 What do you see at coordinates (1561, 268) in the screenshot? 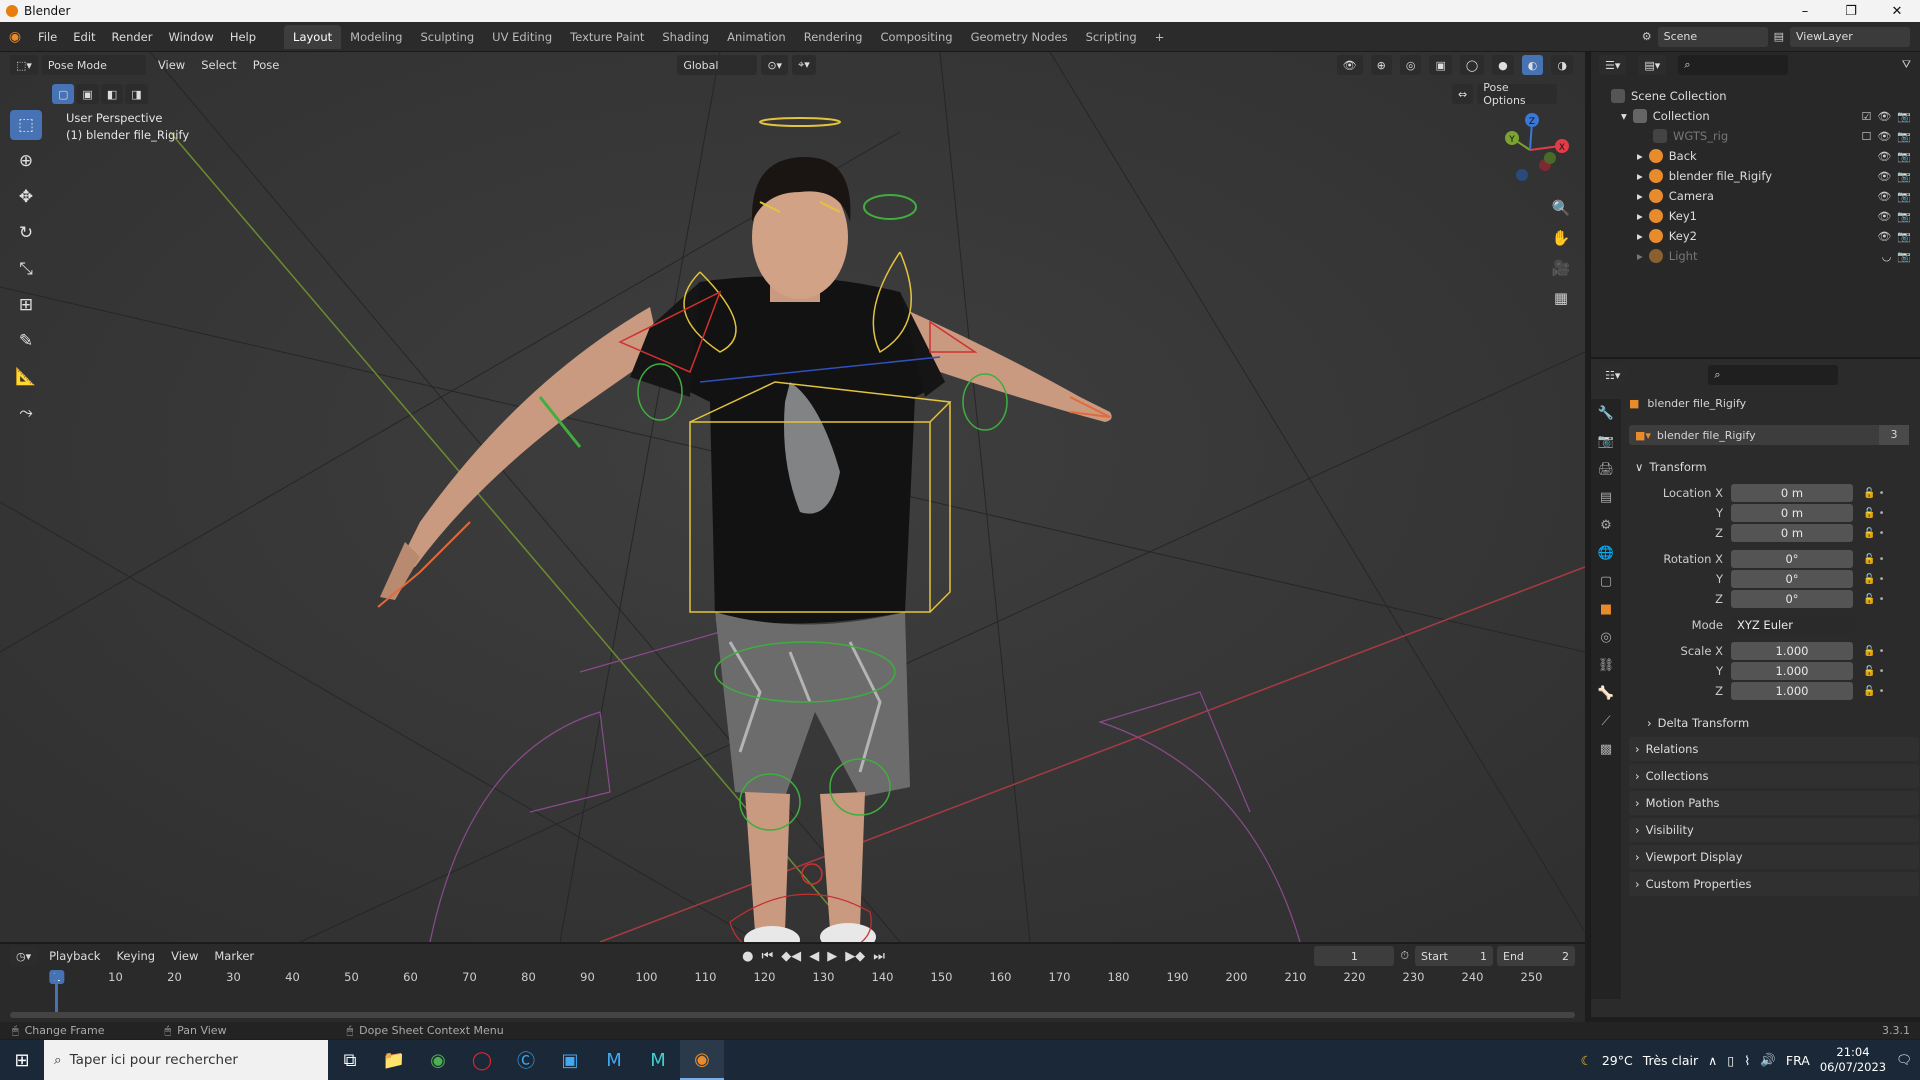
I see `camera-view-icon: 🎥` at bounding box center [1561, 268].